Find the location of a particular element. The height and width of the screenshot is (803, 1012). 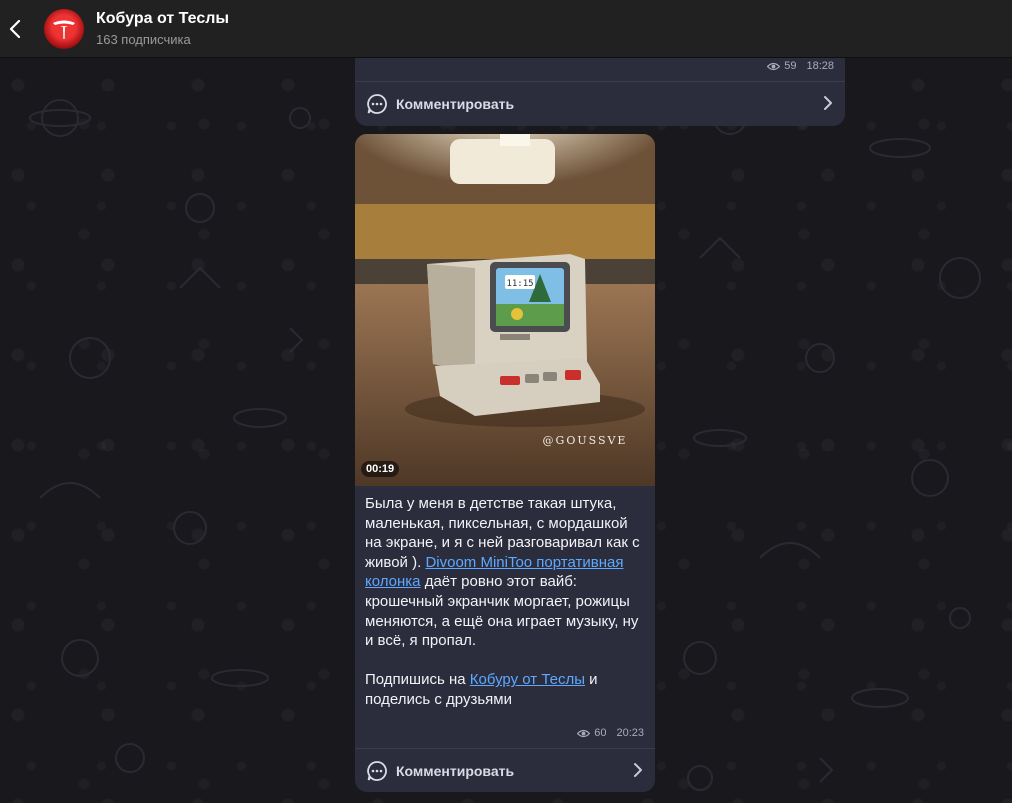

photo-watermark: @GOUSSVE is located at coordinates (585, 440).